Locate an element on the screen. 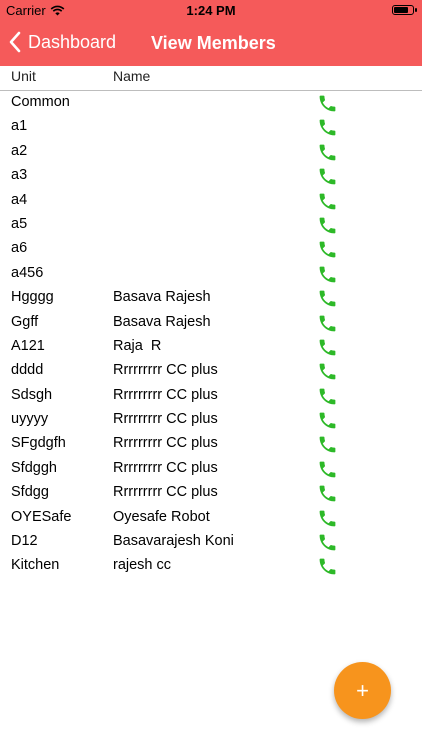 This screenshot has height=750, width=422. table-row: a456 is located at coordinates (211, 273).